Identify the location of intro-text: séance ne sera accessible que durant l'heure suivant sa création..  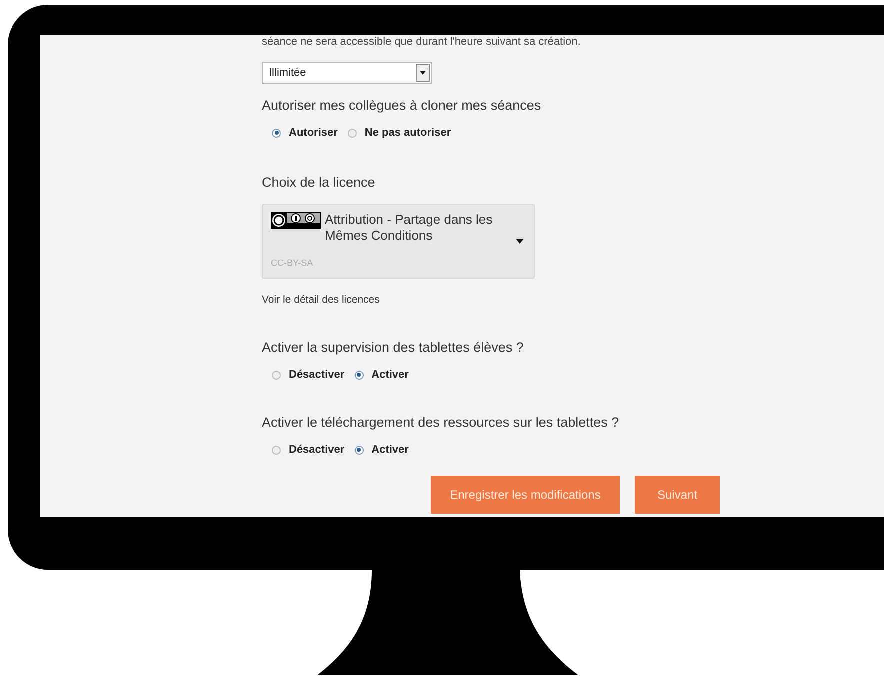
(422, 42).